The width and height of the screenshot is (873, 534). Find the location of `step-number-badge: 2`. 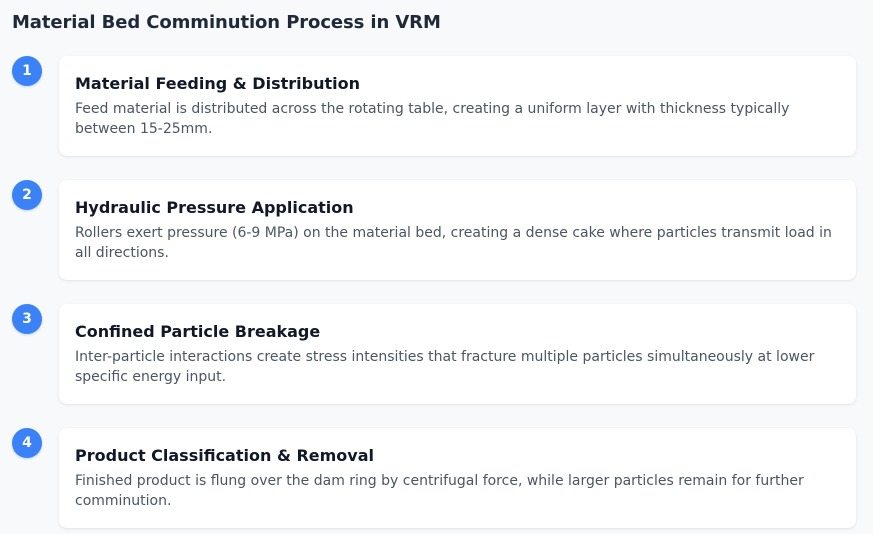

step-number-badge: 2 is located at coordinates (27, 195).